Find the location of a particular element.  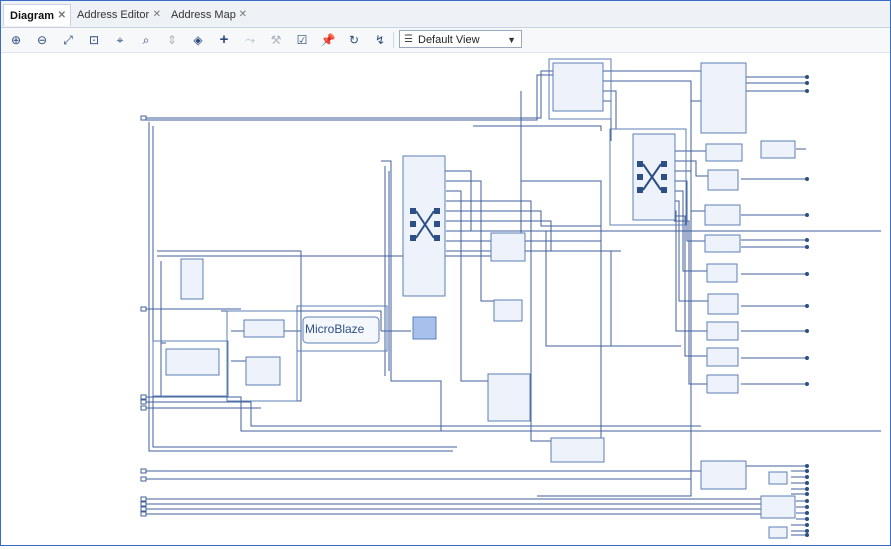

pin-icon: 📌 is located at coordinates (328, 40).